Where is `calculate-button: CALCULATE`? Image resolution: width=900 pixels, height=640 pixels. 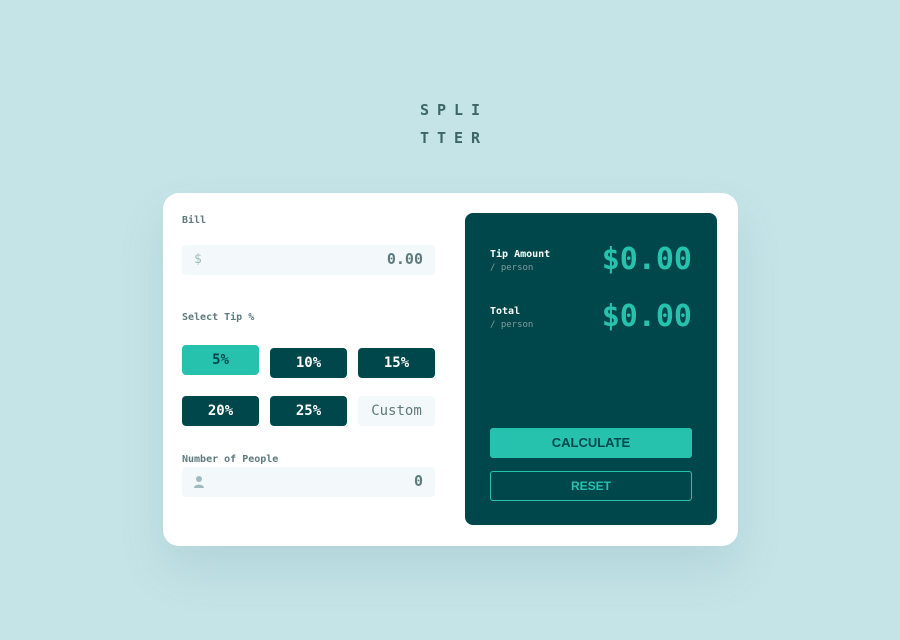
calculate-button: CALCULATE is located at coordinates (591, 443).